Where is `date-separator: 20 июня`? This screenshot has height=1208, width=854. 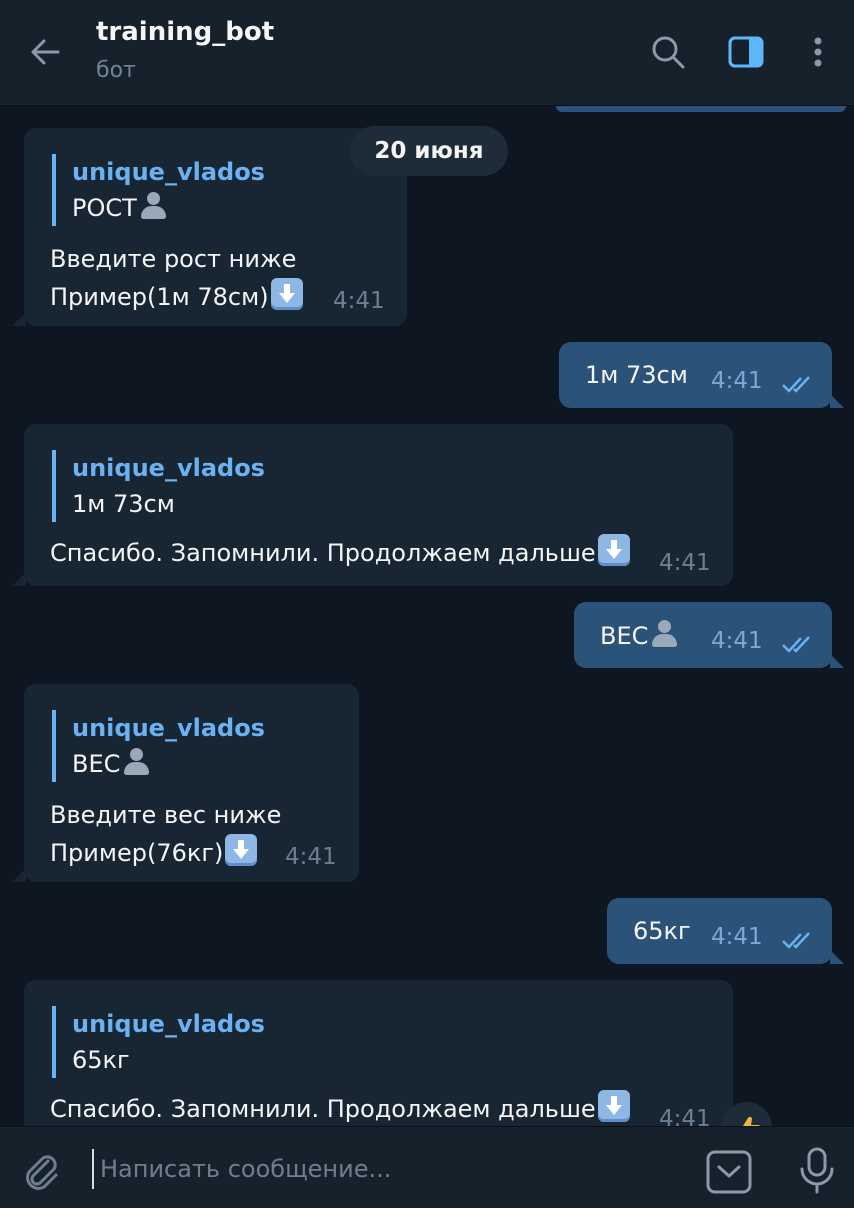
date-separator: 20 июня is located at coordinates (429, 151).